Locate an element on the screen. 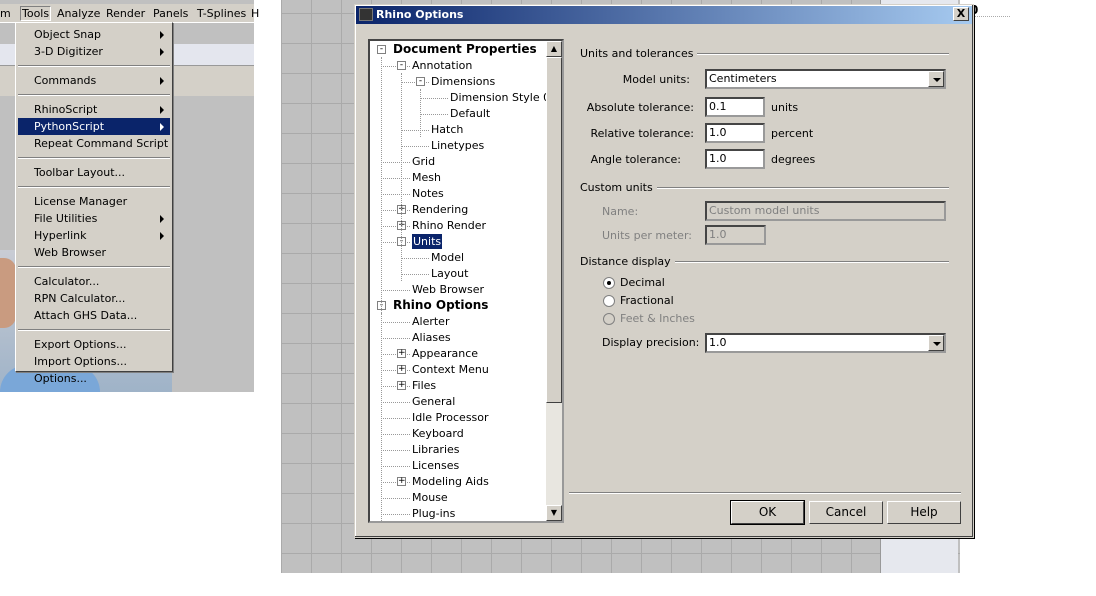  radio-decimal is located at coordinates (609, 283).